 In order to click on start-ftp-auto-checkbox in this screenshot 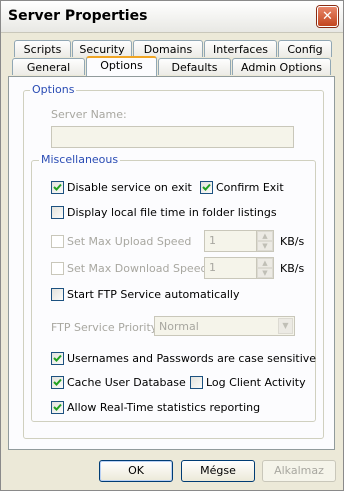, I will do `click(57, 294)`.